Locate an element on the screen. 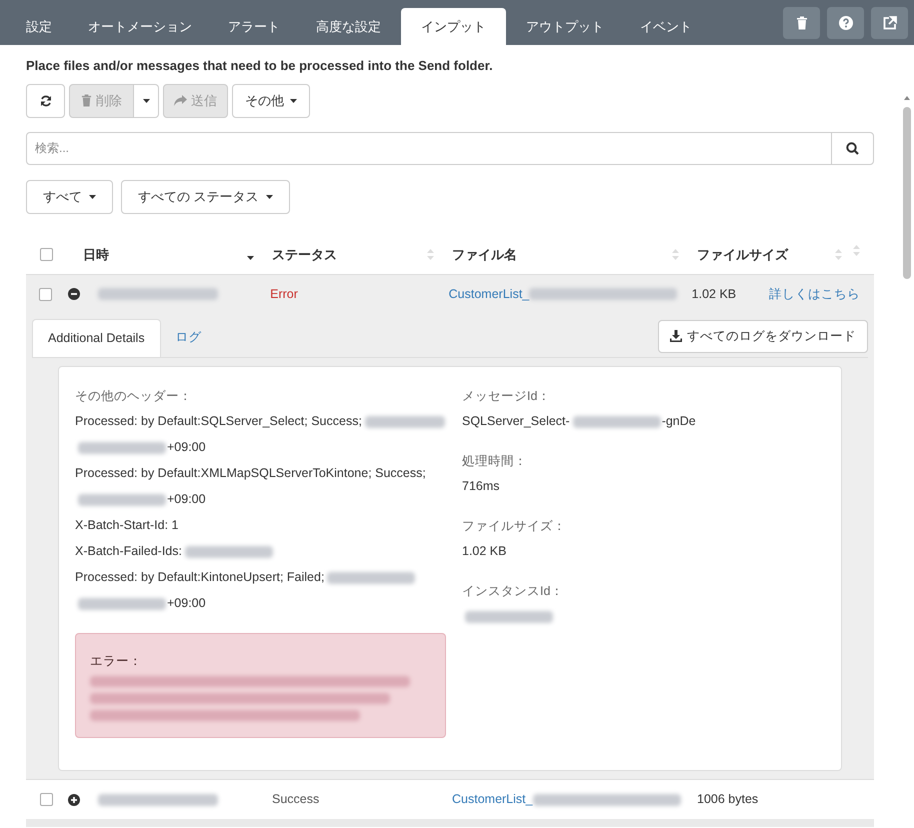 The image size is (914, 828). scrollbar-thumb is located at coordinates (907, 193).